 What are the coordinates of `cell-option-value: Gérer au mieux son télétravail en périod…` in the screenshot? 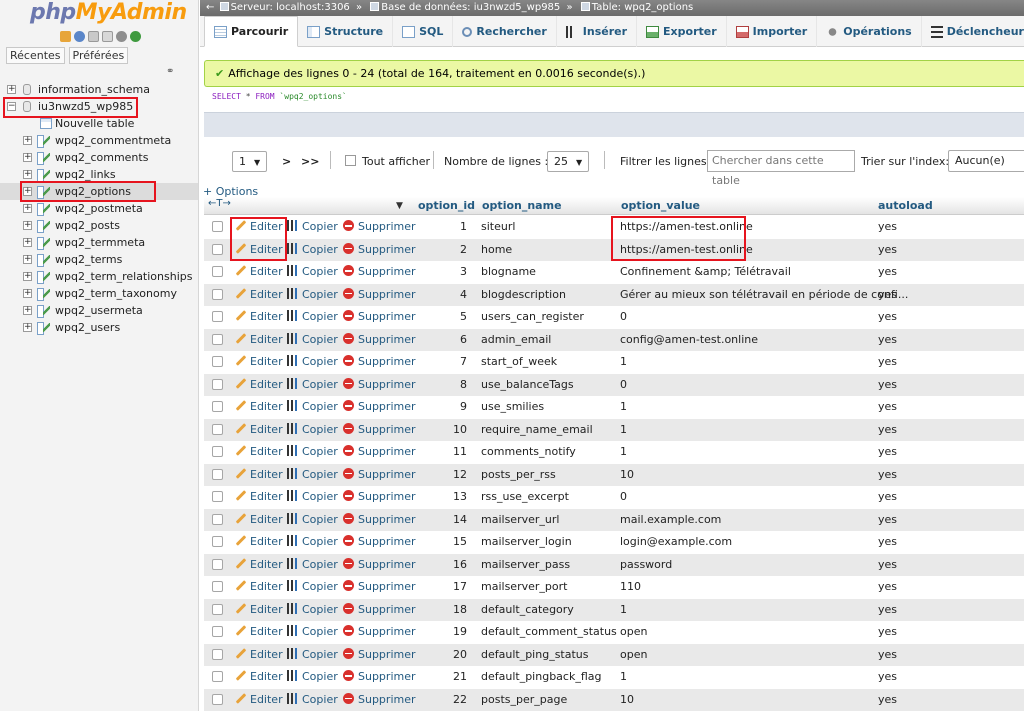 It's located at (764, 295).